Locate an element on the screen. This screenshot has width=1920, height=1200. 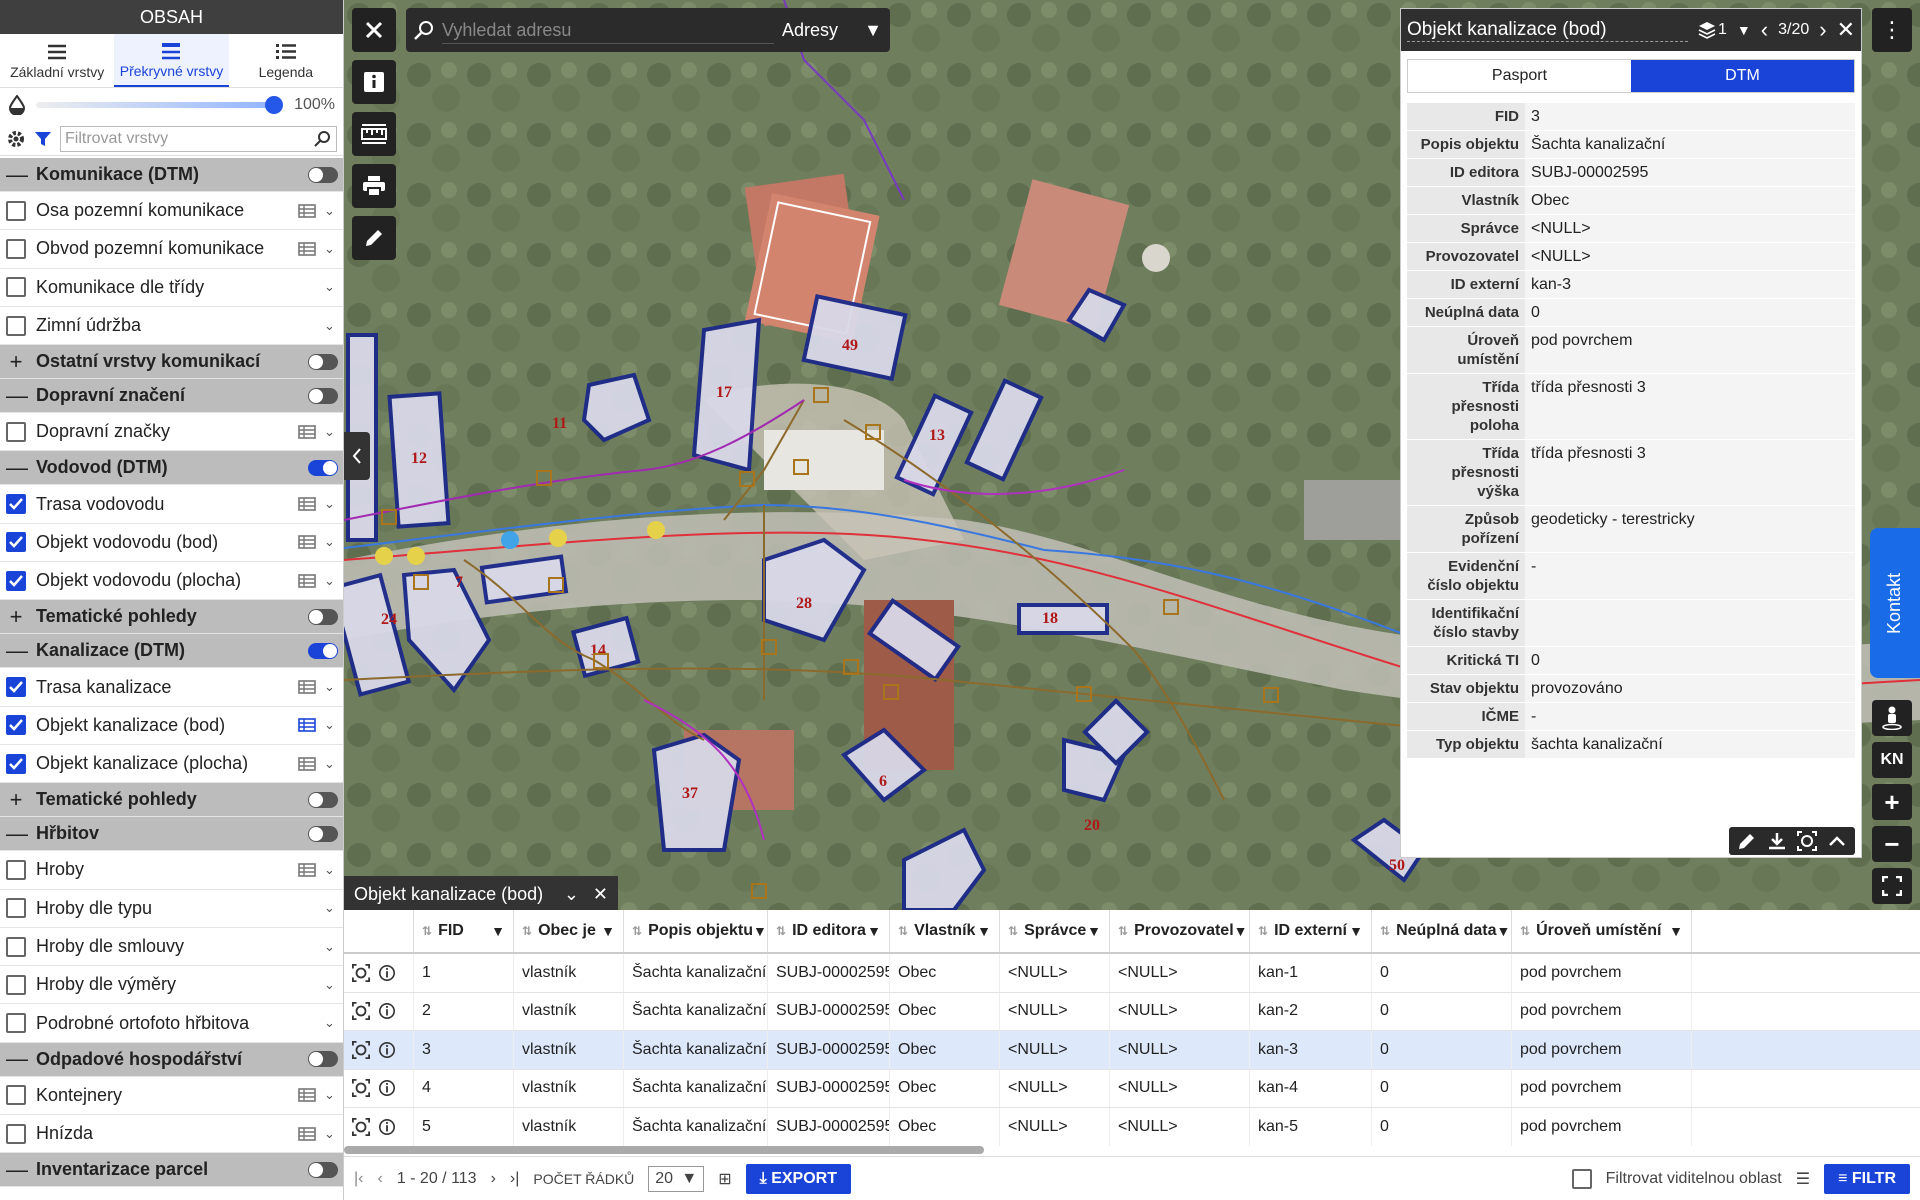
layers-icon is located at coordinates (1707, 30).